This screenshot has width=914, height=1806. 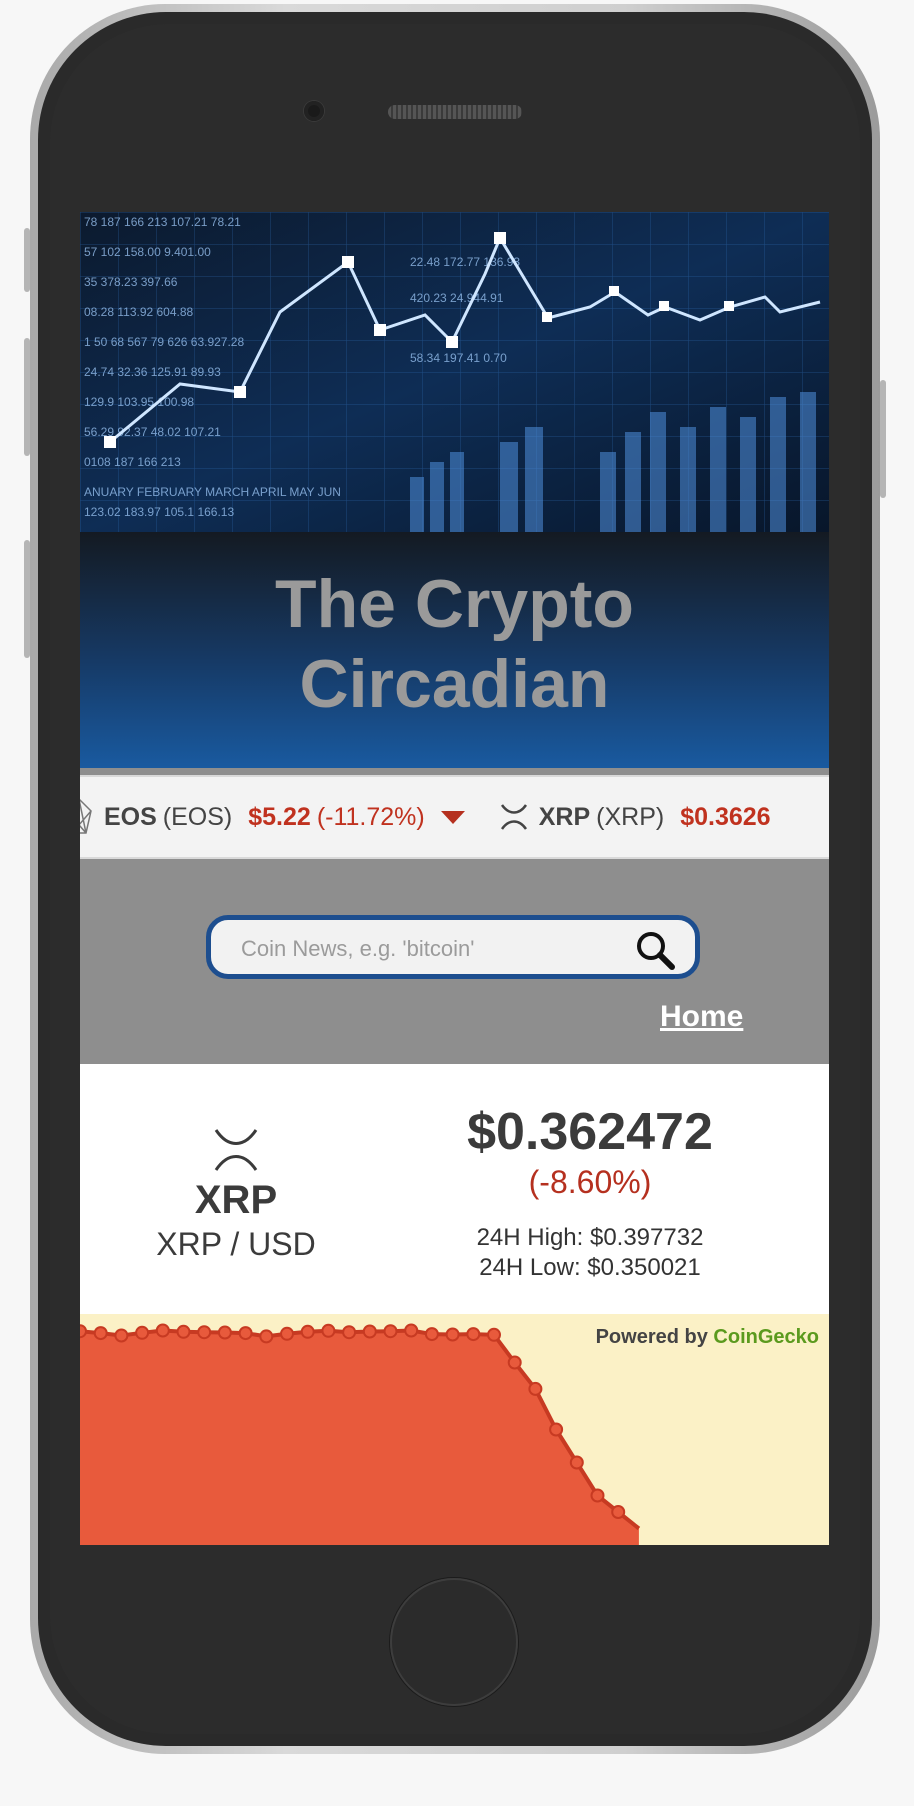 What do you see at coordinates (513, 817) in the screenshot?
I see `xrp-icon` at bounding box center [513, 817].